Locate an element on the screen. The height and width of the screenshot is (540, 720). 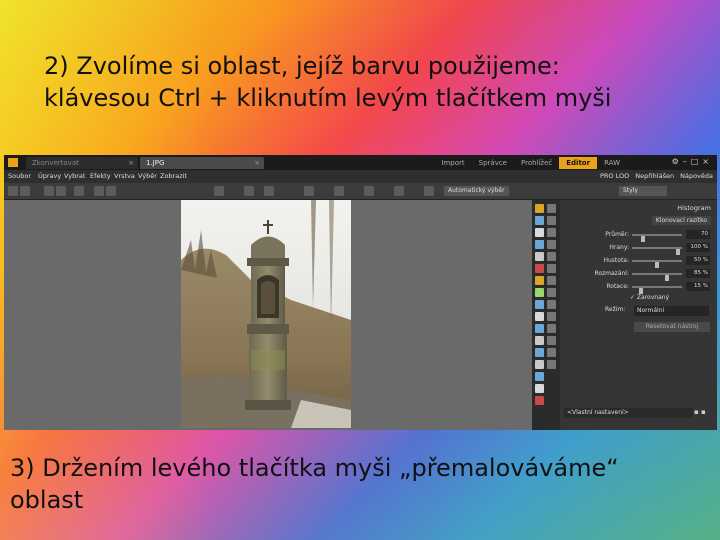
preset-actions: ▪ ▪ is located at coordinates (700, 412).